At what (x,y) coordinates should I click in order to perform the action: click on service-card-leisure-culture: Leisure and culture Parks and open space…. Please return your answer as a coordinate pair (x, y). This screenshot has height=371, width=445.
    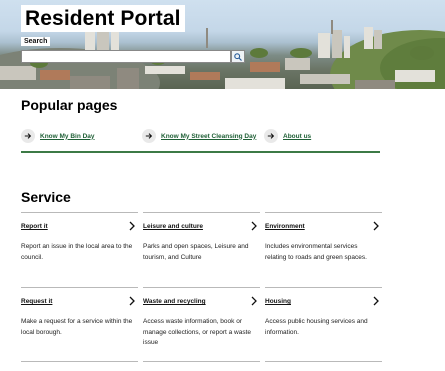
    Looking at the image, I should click on (201, 249).